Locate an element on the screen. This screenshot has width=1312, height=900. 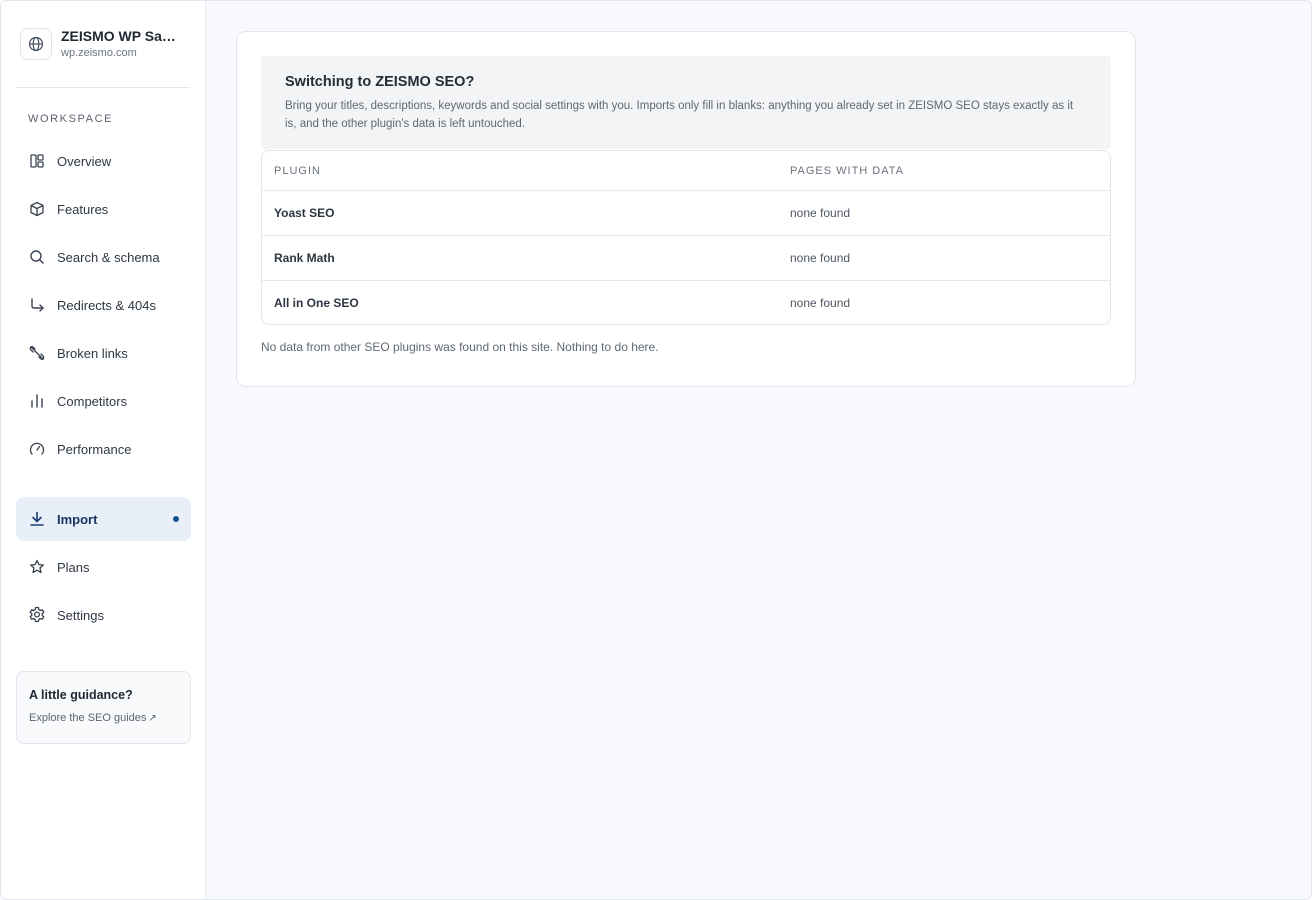
site-switcher: ZEISMO WP Sand... wp.zeismo.com is located at coordinates (105, 44).